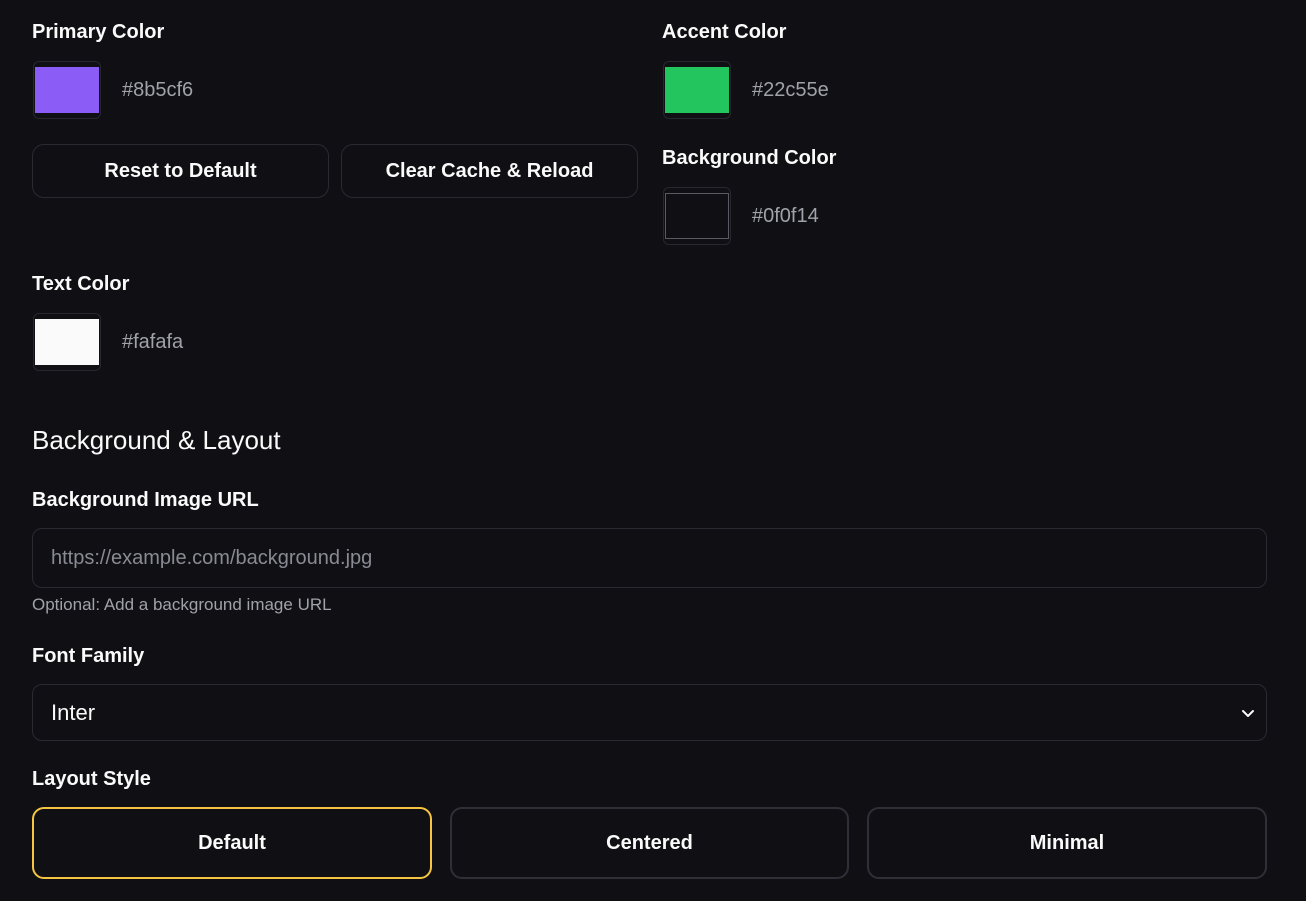 The height and width of the screenshot is (901, 1306). What do you see at coordinates (180, 171) in the screenshot?
I see `reset-to-default-button: Reset to Default` at bounding box center [180, 171].